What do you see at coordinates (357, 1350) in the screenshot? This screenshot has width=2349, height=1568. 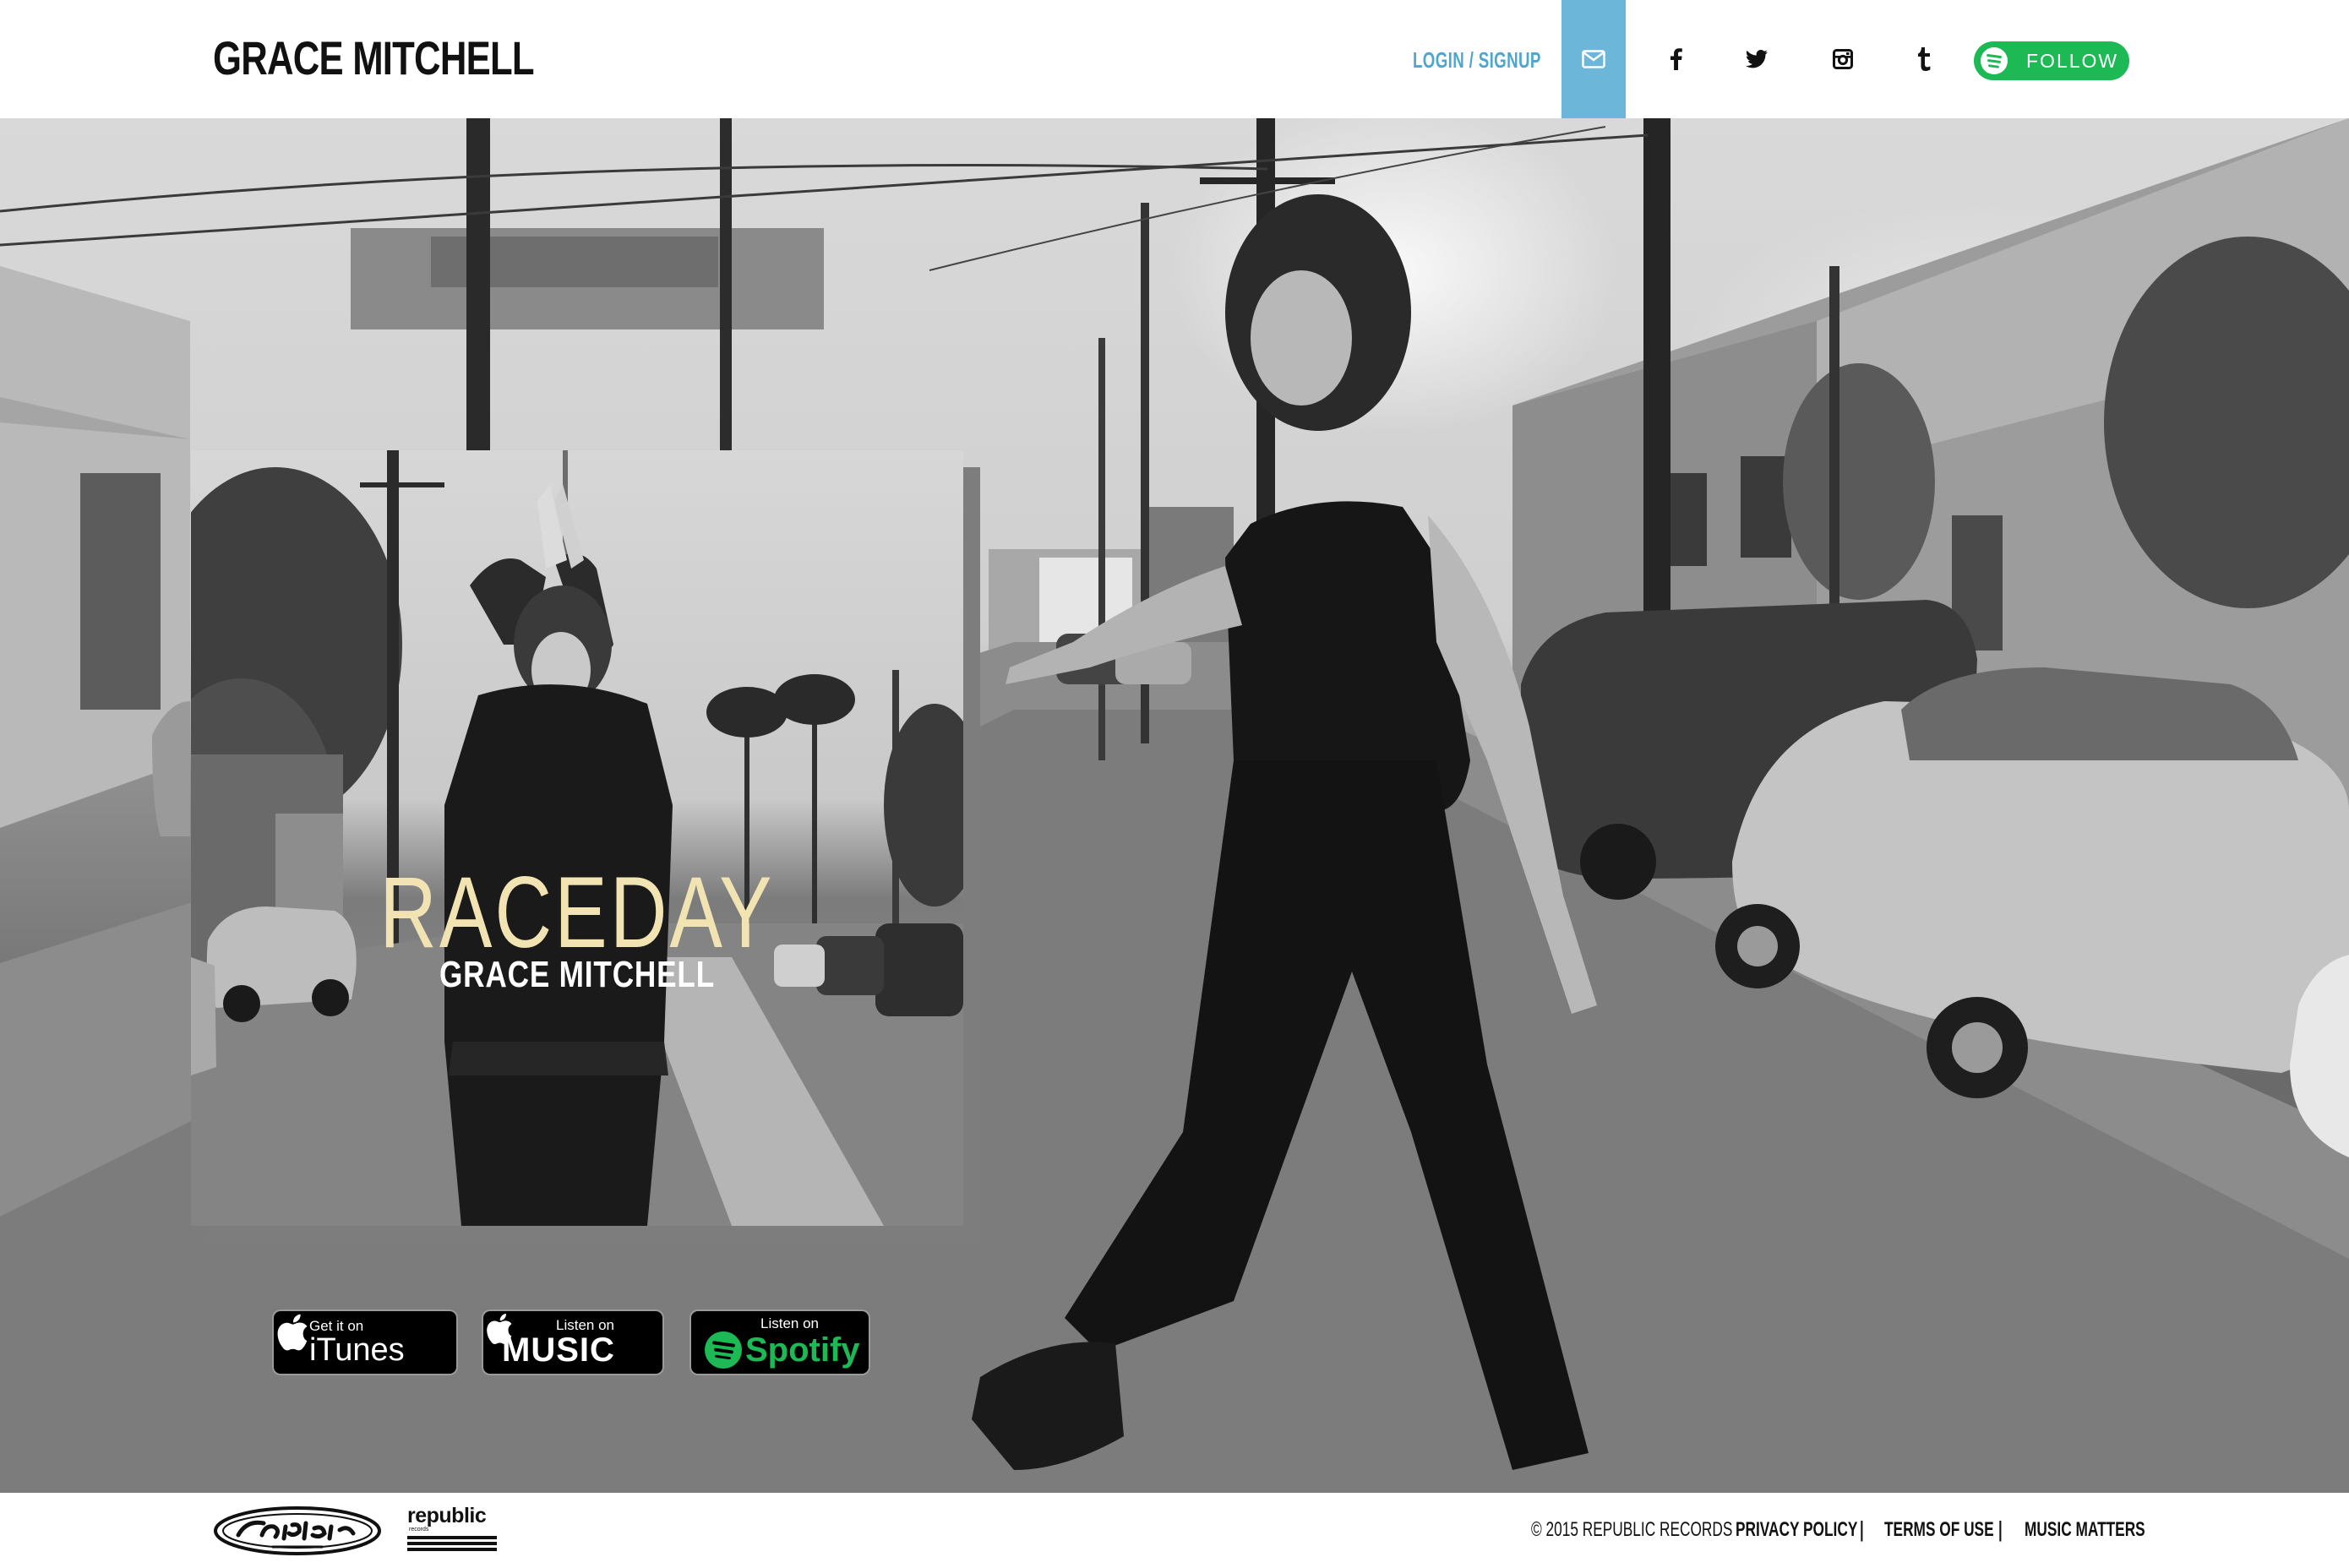 I see `itunes-big-text: iTunes` at bounding box center [357, 1350].